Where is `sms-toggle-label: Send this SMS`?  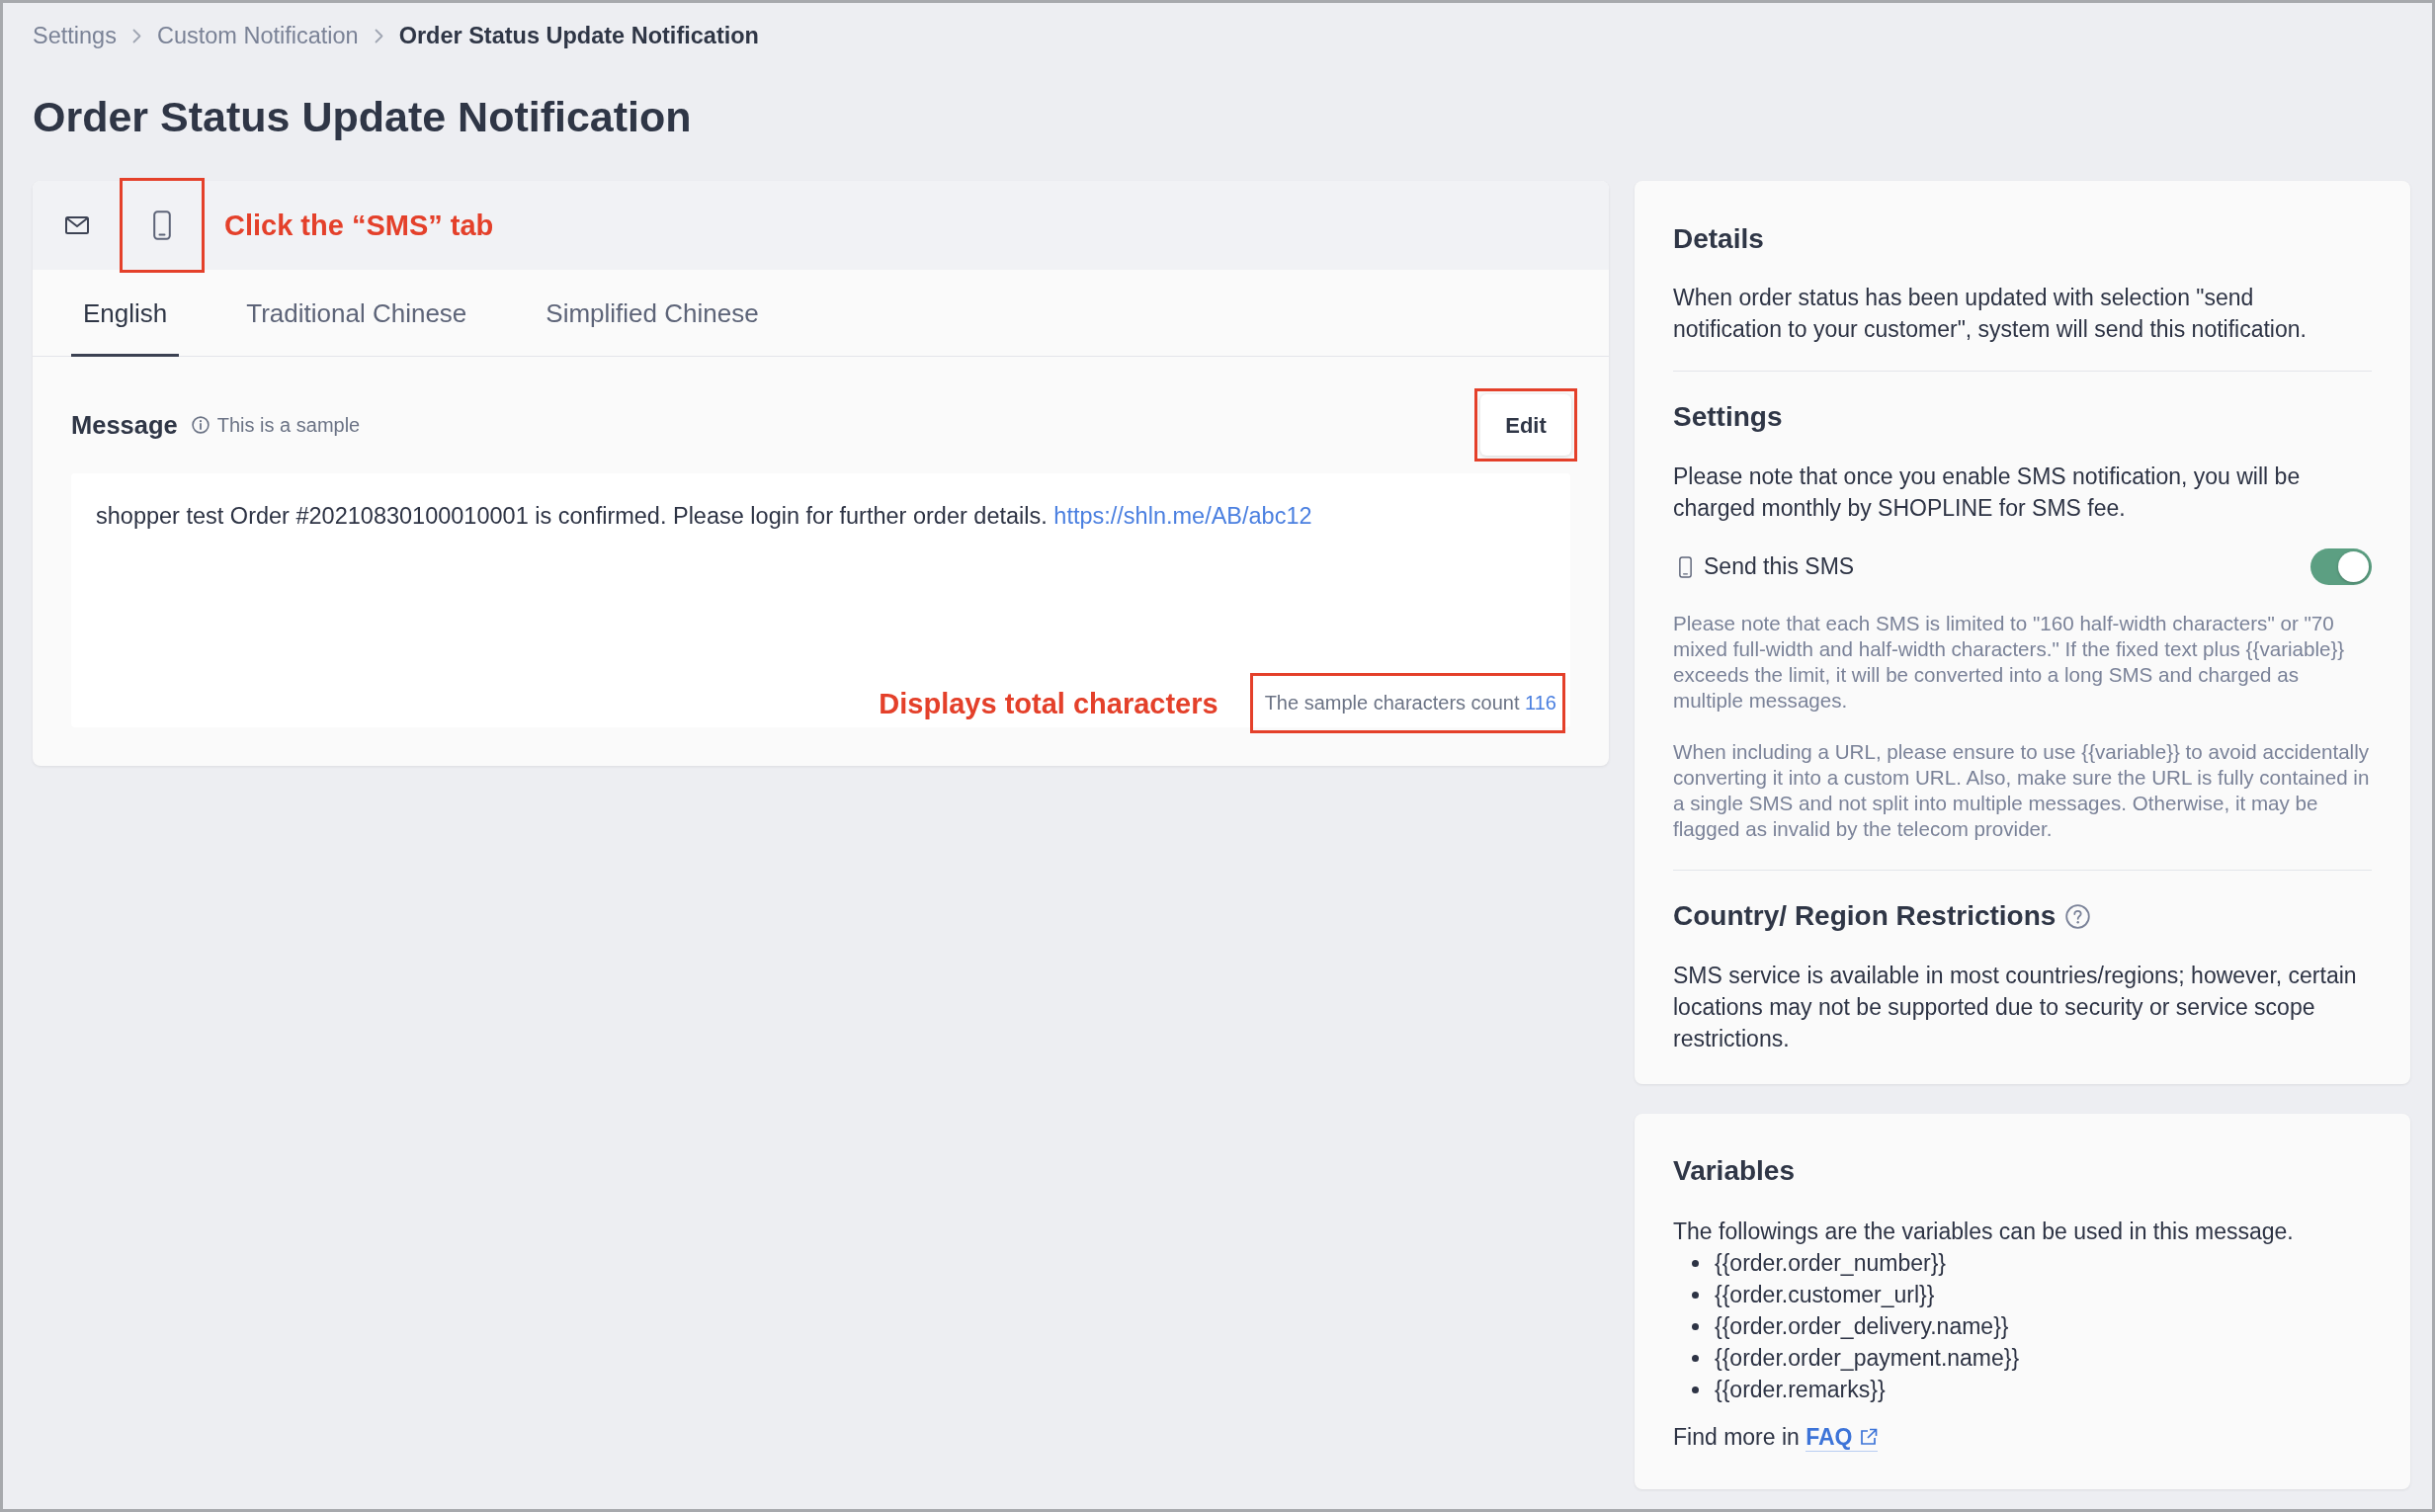
sms-toggle-label: Send this SMS is located at coordinates (1779, 567).